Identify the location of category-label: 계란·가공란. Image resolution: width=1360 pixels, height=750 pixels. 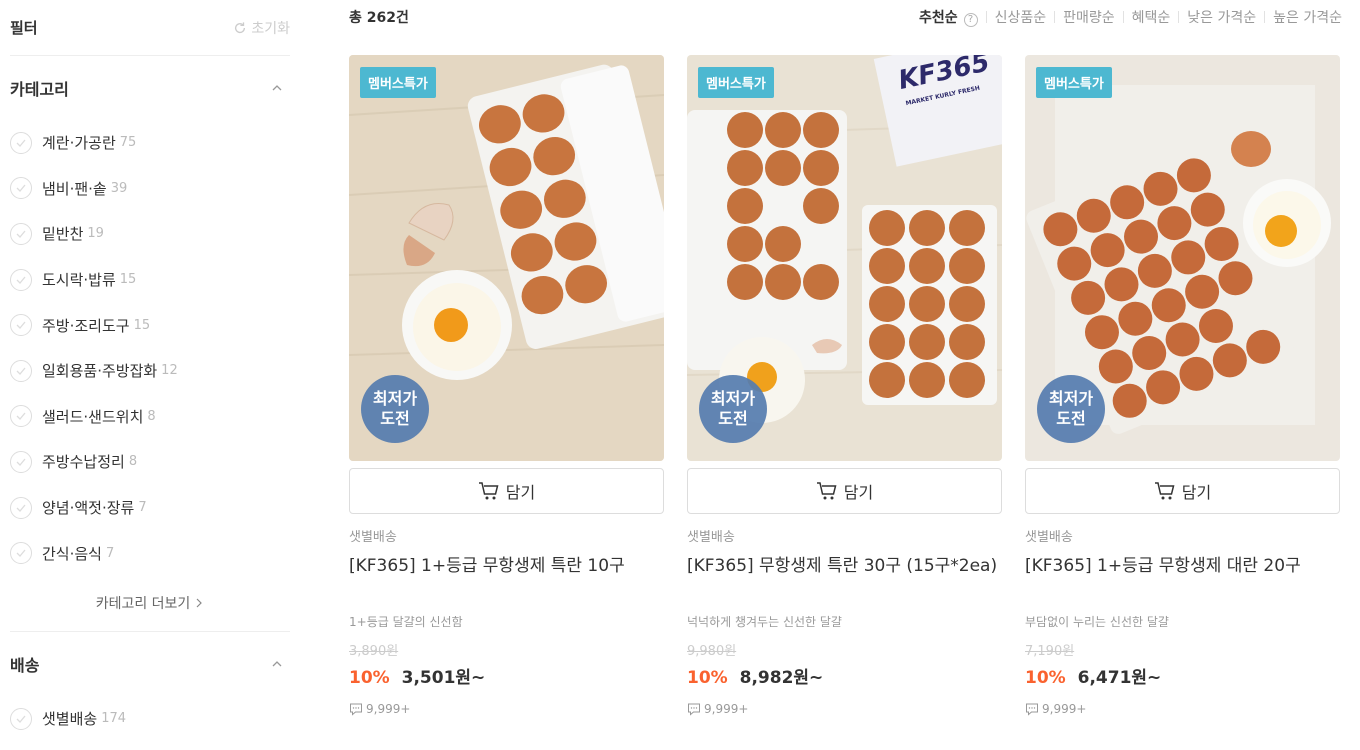
(79, 143).